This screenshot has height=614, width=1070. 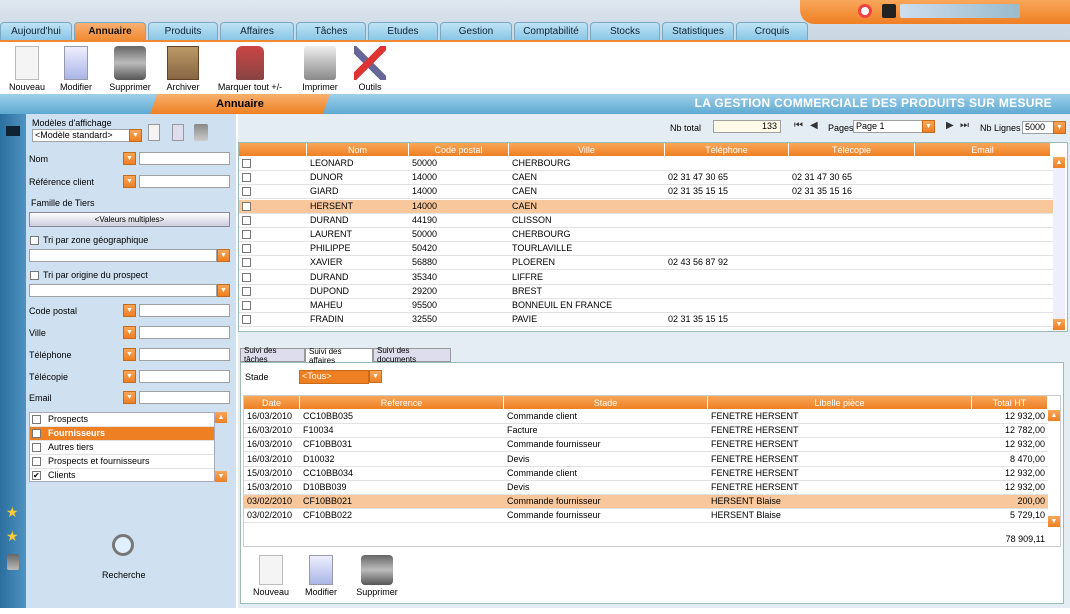 I want to click on edit-model-icon, so click(x=178, y=132).